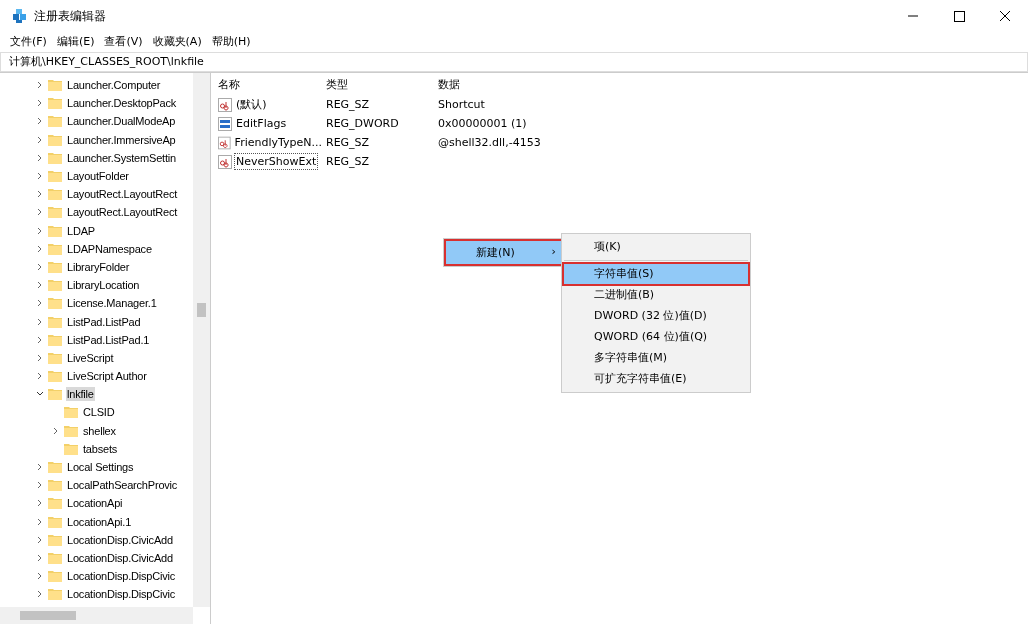 Image resolution: width=1028 pixels, height=624 pixels. What do you see at coordinates (177, 41) in the screenshot?
I see `menu-item: 收藏夹(A)` at bounding box center [177, 41].